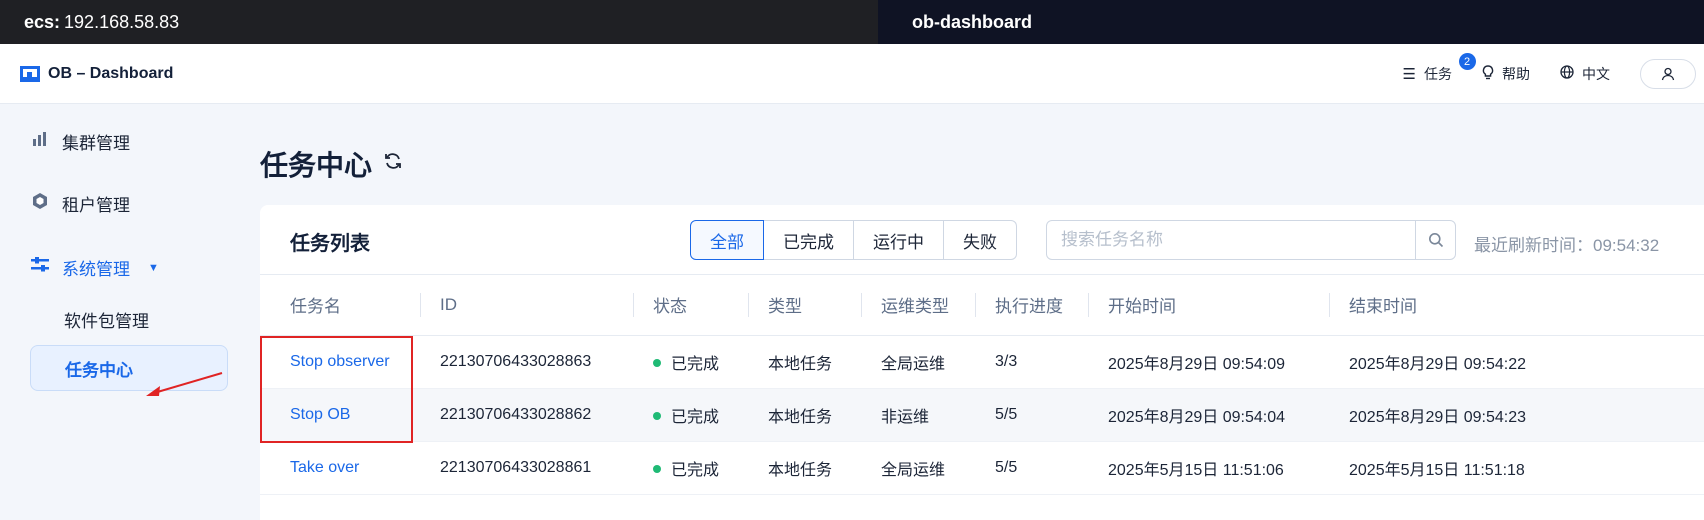 This screenshot has width=1704, height=520. I want to click on filter-running: 运行中, so click(899, 240).